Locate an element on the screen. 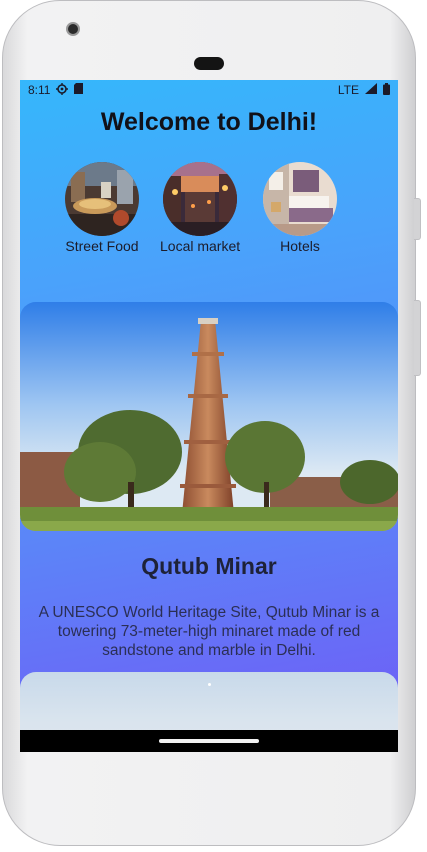  page-title: Welcome to Delhi! is located at coordinates (209, 122).